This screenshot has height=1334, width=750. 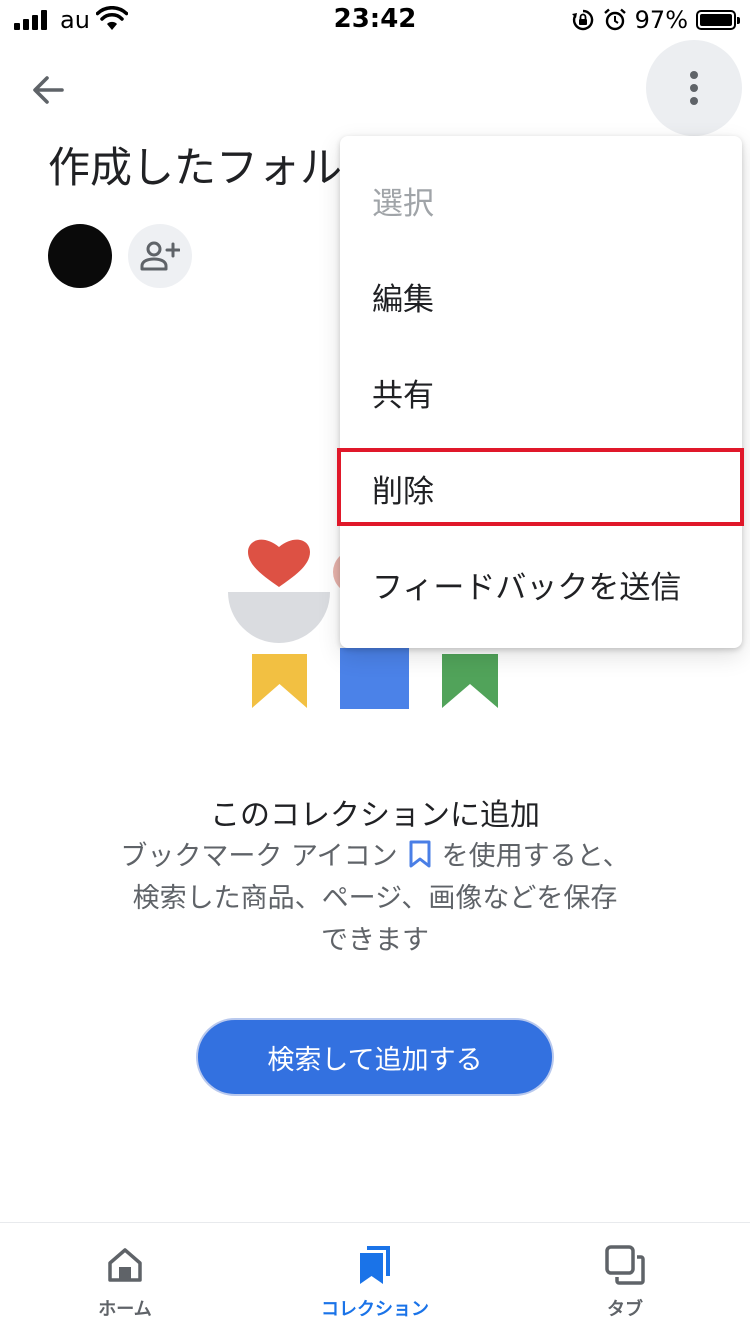 I want to click on menu-item-share: 共有, so click(x=541, y=392).